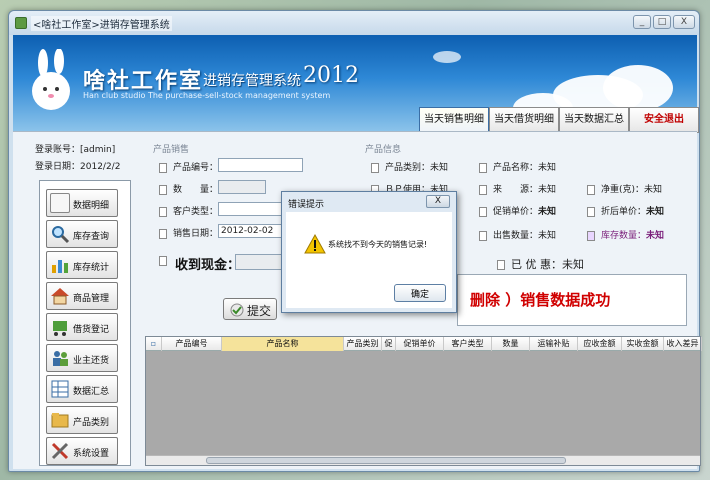 This screenshot has height=480, width=710. I want to click on sidebar-item-product-category: 产品类别, so click(82, 420).